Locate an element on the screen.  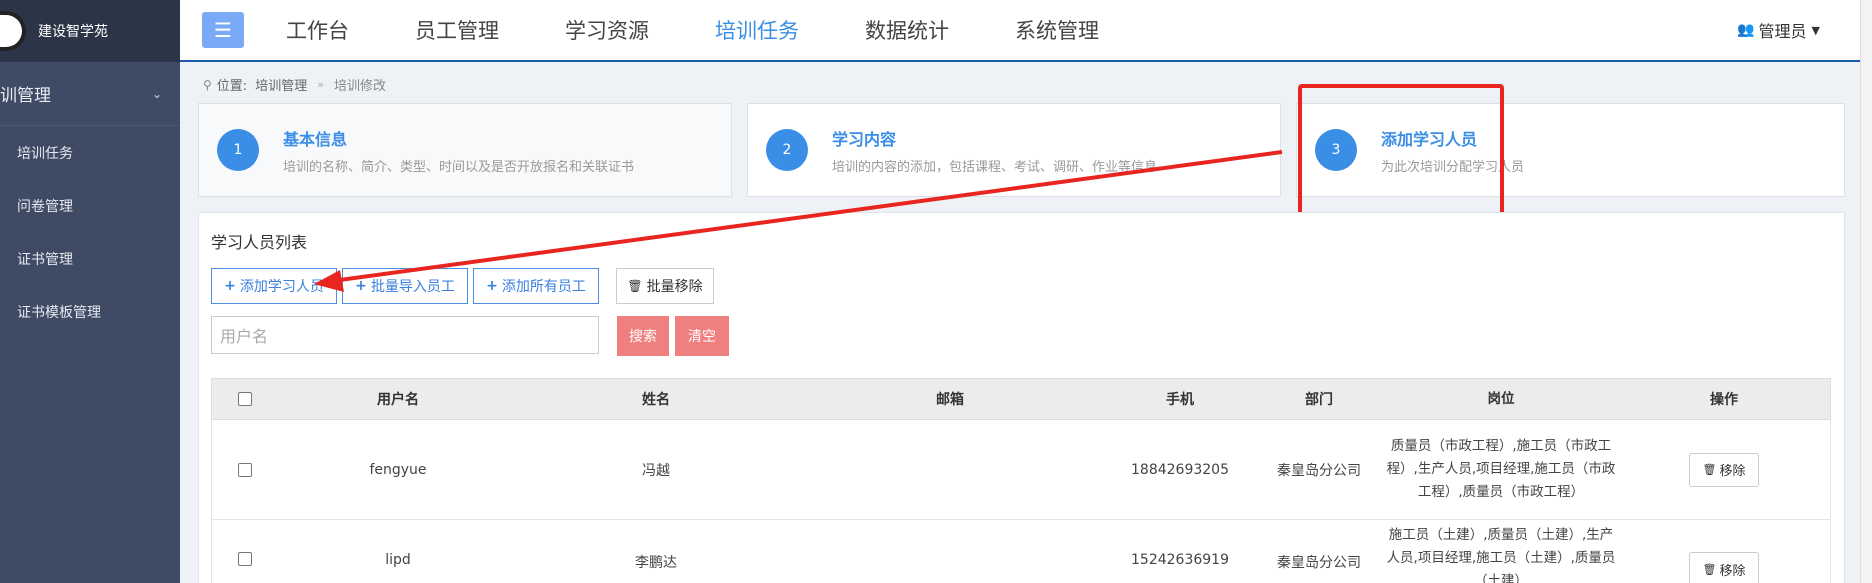
breadcrumb-current: 培训修改 is located at coordinates (359, 86).